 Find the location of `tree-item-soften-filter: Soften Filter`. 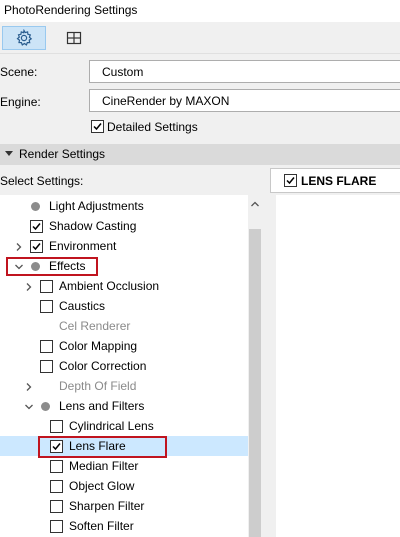

tree-item-soften-filter: Soften Filter is located at coordinates (124, 526).